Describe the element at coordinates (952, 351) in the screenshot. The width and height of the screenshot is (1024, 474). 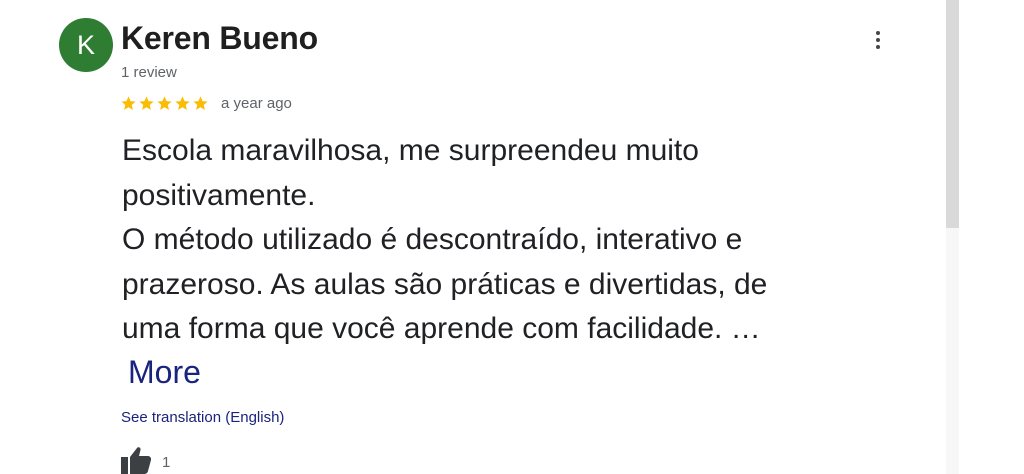
I see `scrollbar-track` at that location.